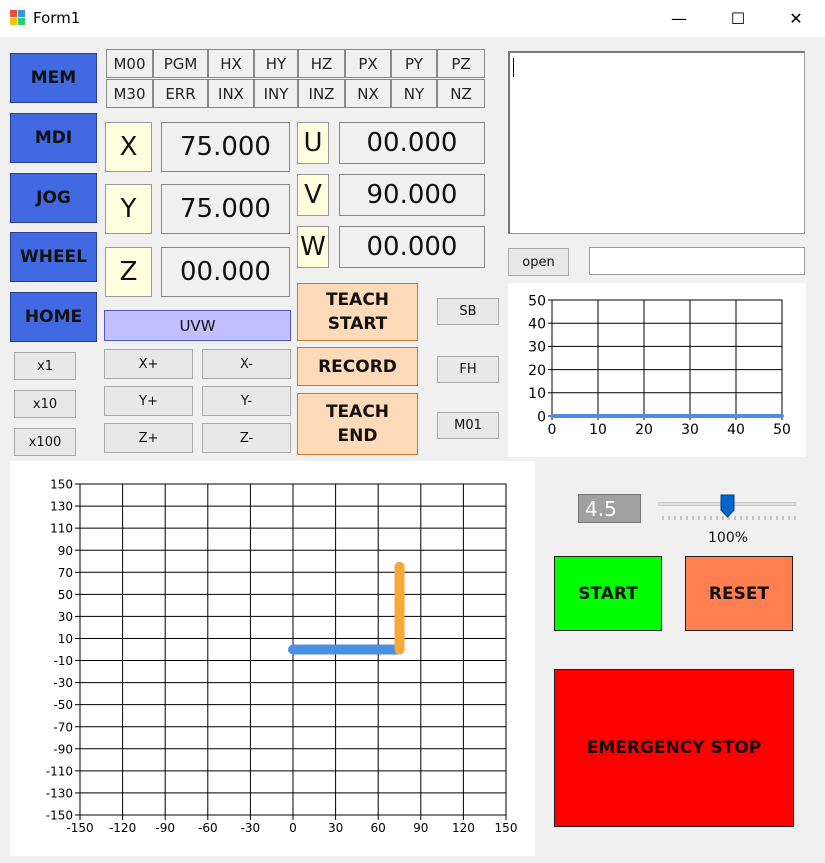 Image resolution: width=825 pixels, height=863 pixels. Describe the element at coordinates (463, 828) in the screenshot. I see `x-tick-label: 120` at that location.